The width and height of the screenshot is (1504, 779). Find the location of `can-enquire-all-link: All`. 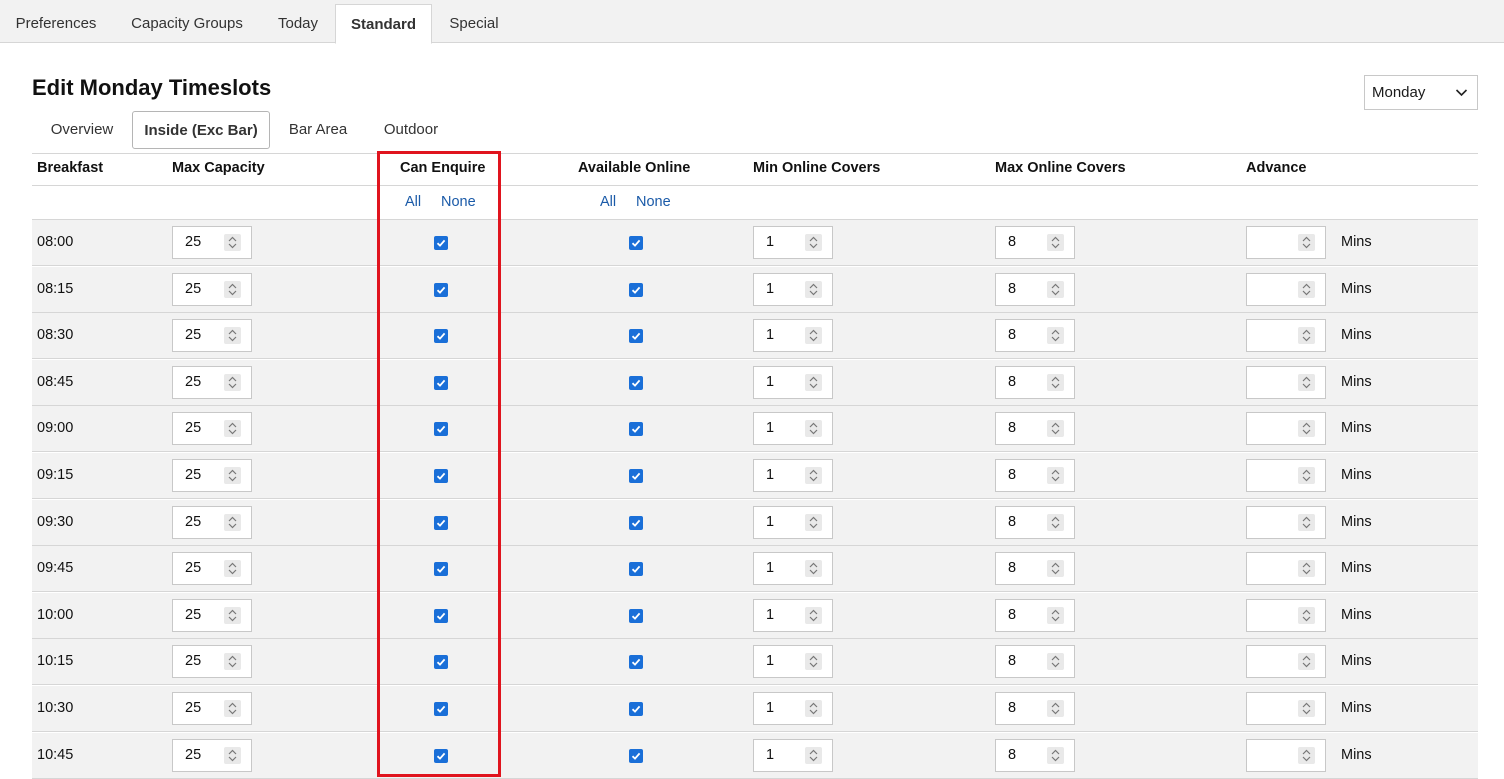

can-enquire-all-link: All is located at coordinates (413, 202).